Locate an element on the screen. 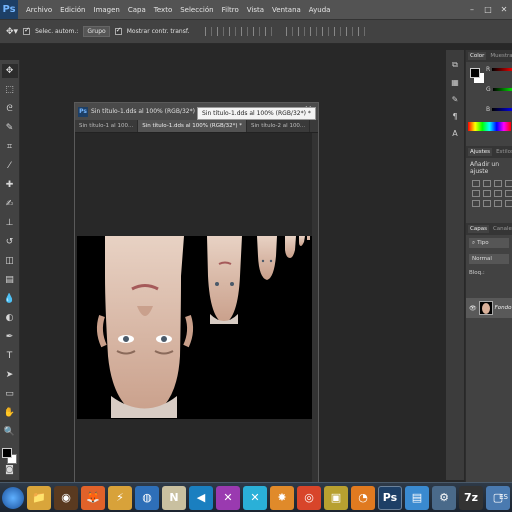 Image resolution: width=512 pixels, height=512 pixels. menu-ayuda: Ayuda is located at coordinates (320, 10).